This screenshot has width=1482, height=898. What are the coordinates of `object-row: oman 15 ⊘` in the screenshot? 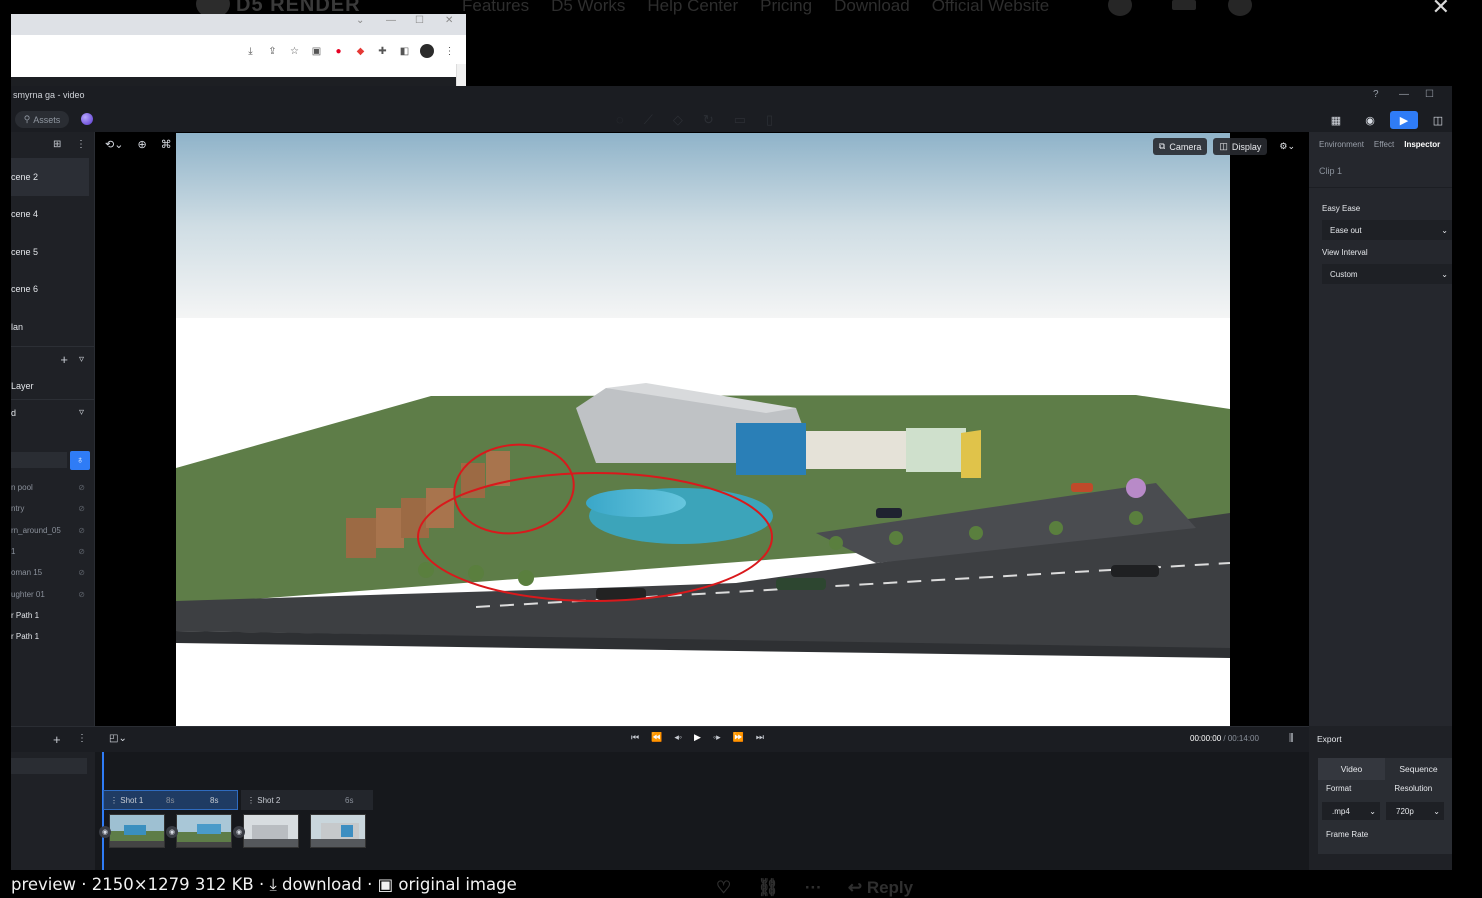 It's located at (53, 572).